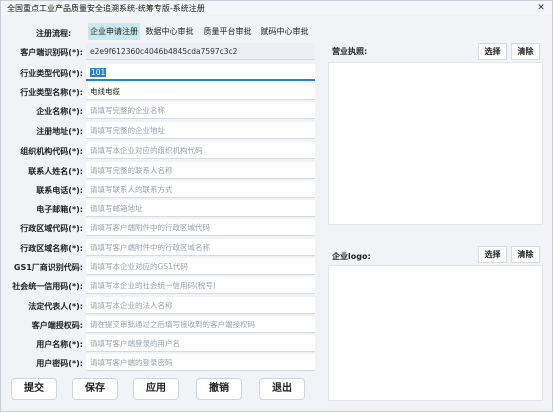  I want to click on row-email: 电子邮箱(*): 请填写邮箱地址, so click(161, 210).